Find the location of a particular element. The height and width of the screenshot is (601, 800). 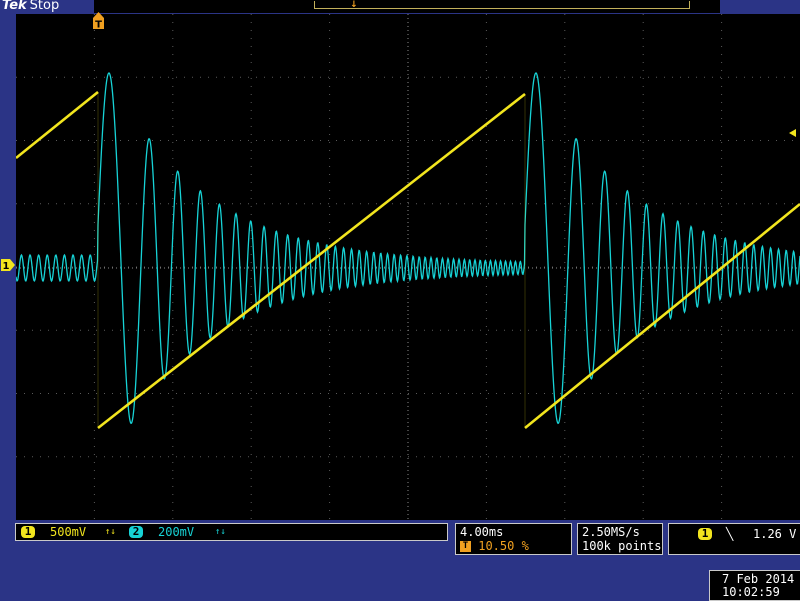

trigger-source-badge: 1 is located at coordinates (705, 534).